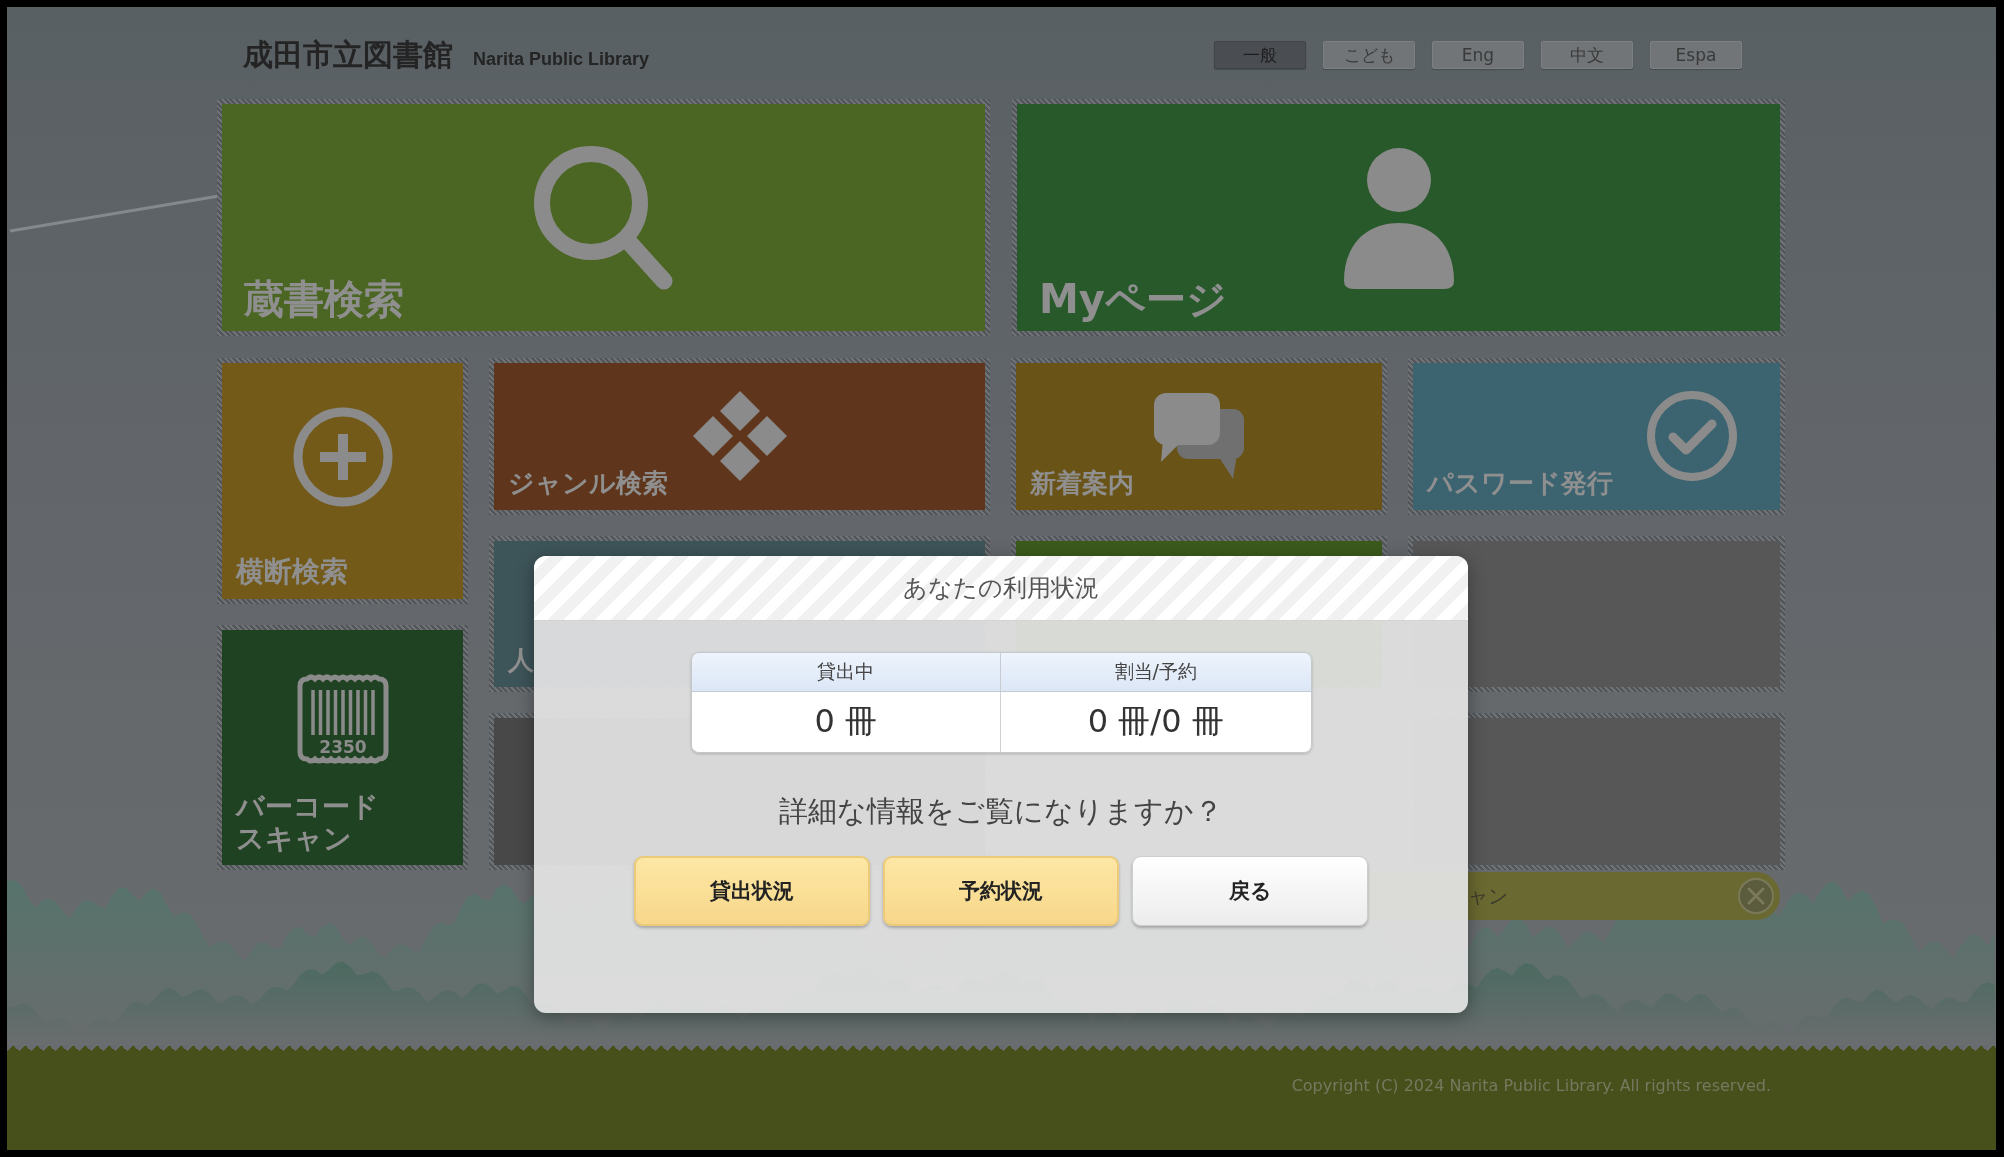 This screenshot has width=2004, height=1157. What do you see at coordinates (752, 891) in the screenshot?
I see `loan-status-button: 貸出状況` at bounding box center [752, 891].